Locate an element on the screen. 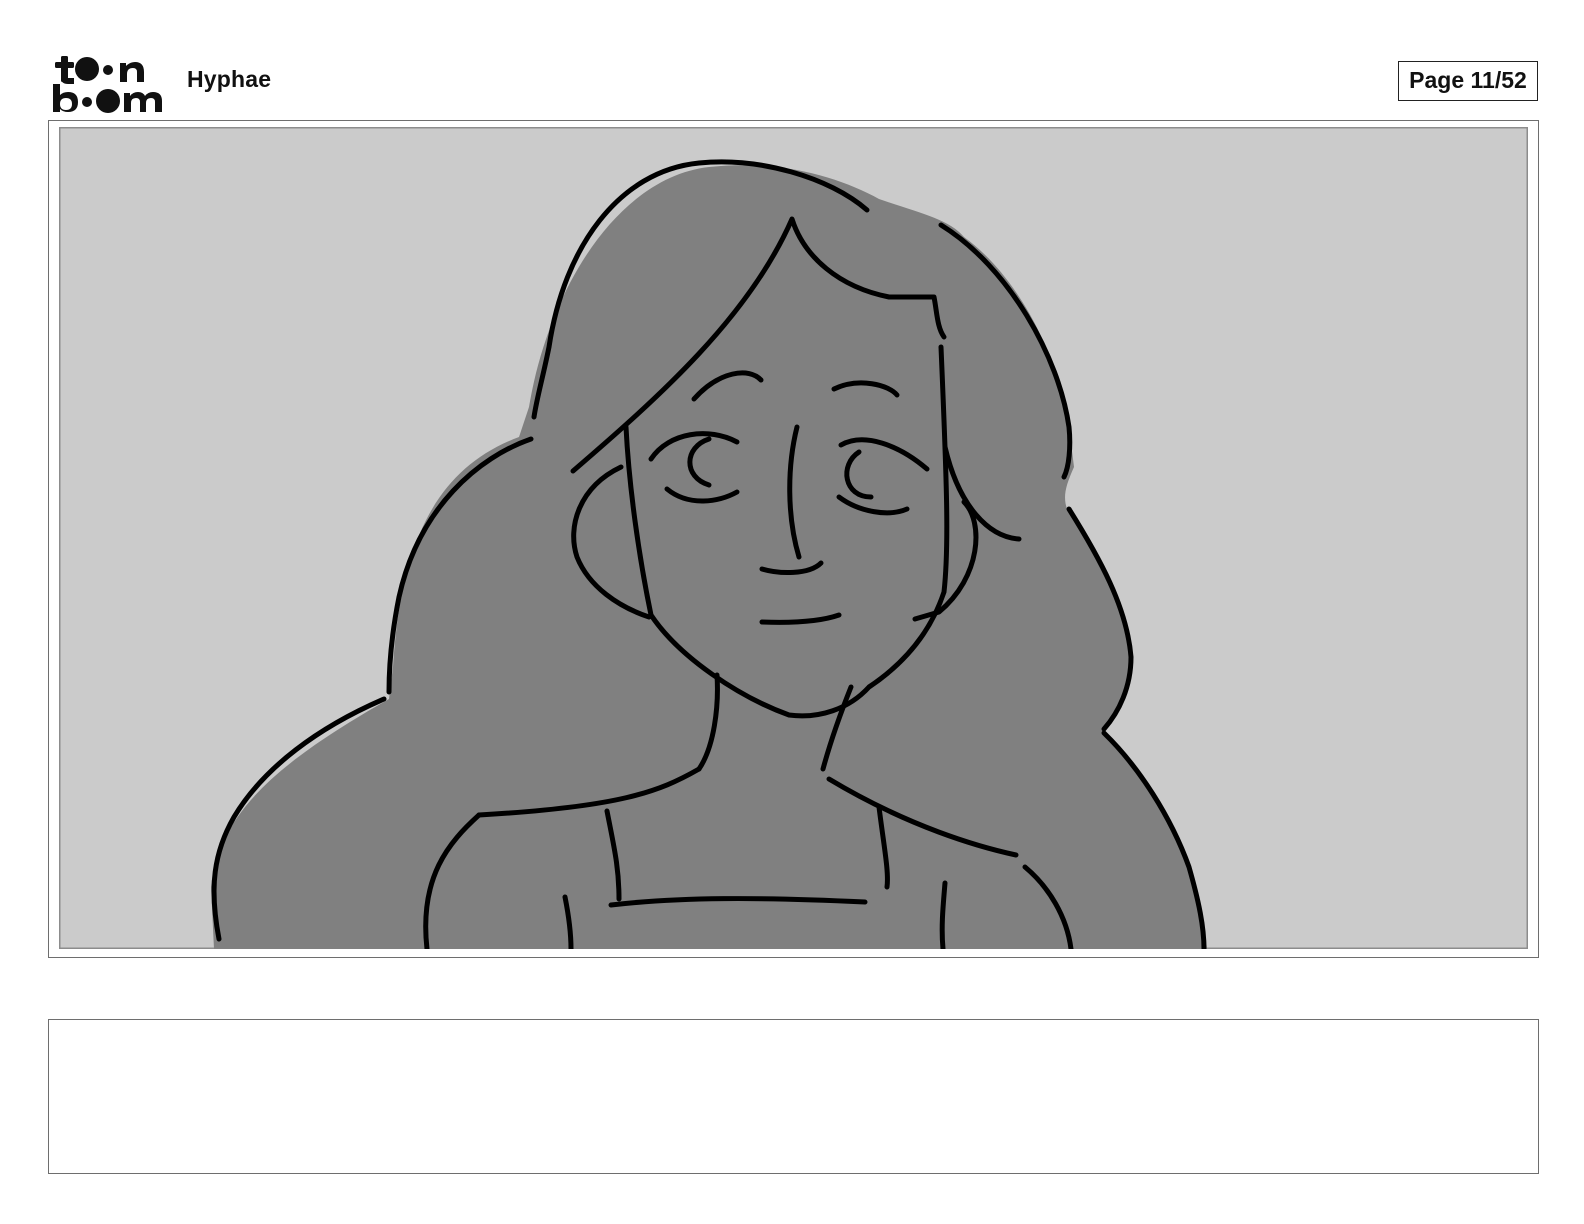 The image size is (1584, 1224). project-title: Hyphae is located at coordinates (229, 79).